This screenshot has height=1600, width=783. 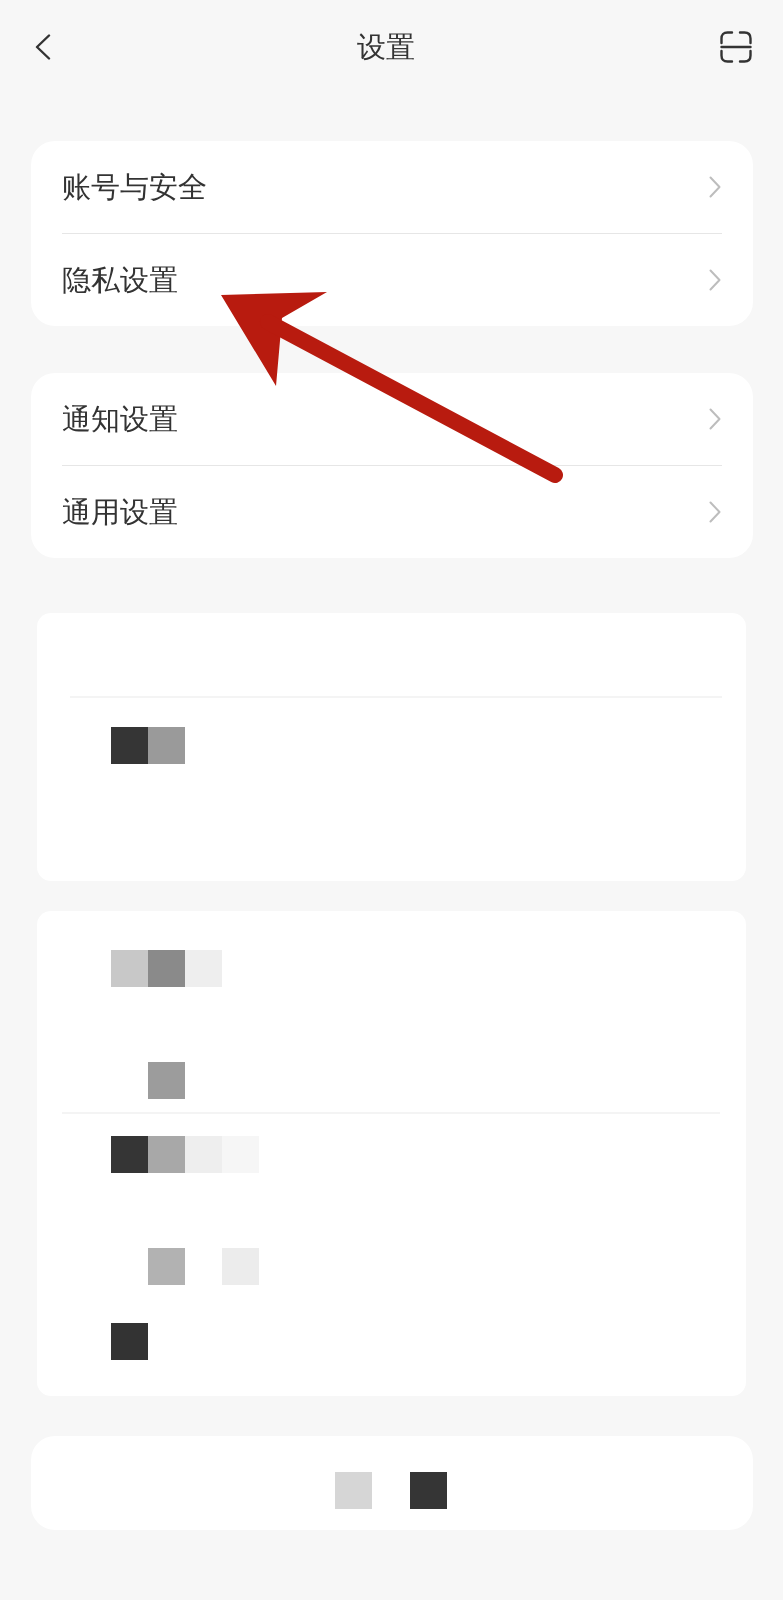 I want to click on back-icon, so click(x=43, y=47).